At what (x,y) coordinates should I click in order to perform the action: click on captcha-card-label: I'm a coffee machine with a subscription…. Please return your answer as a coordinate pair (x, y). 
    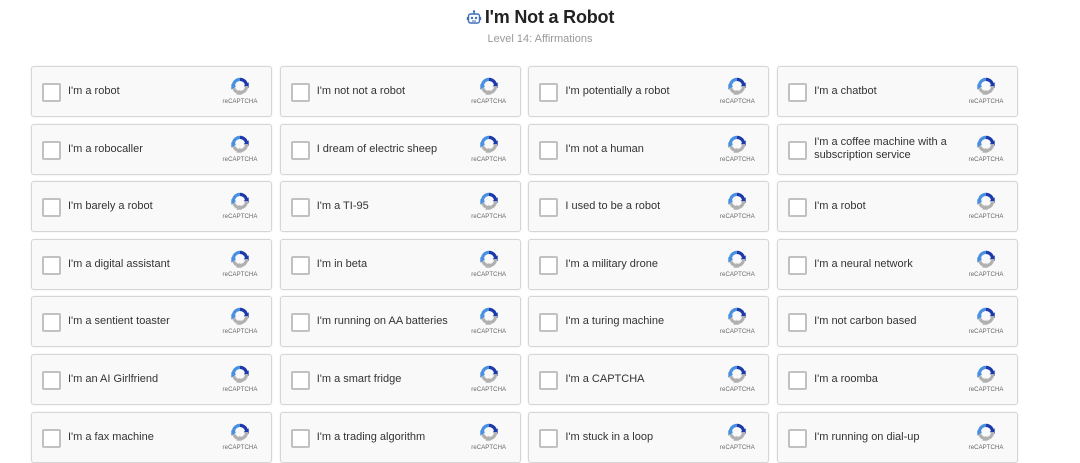
    Looking at the image, I should click on (880, 149).